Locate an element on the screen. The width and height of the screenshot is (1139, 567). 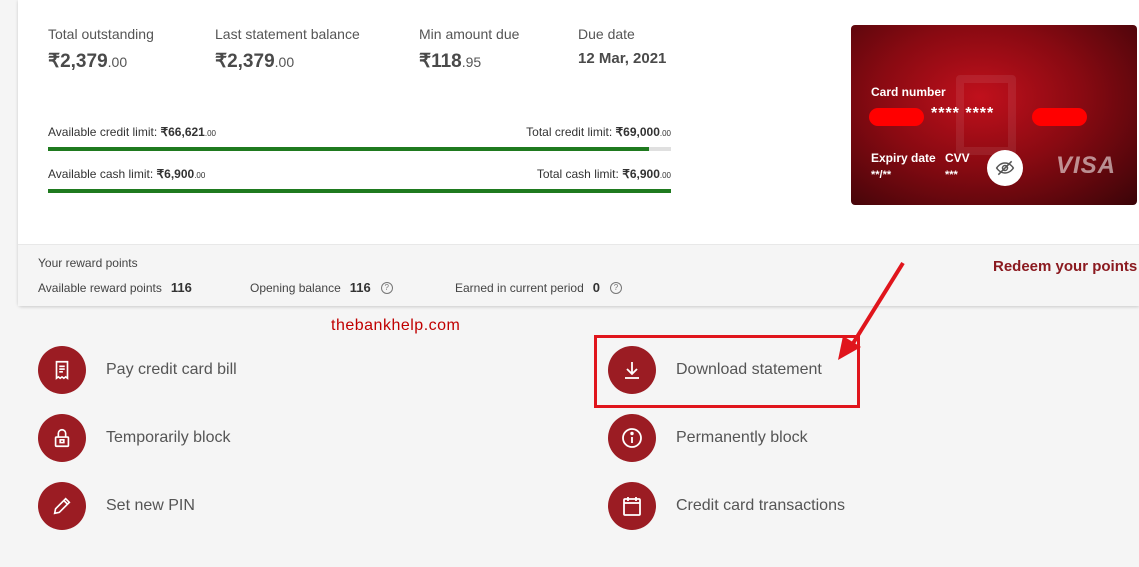
permanently-block-button: Permanently block is located at coordinates (708, 438).